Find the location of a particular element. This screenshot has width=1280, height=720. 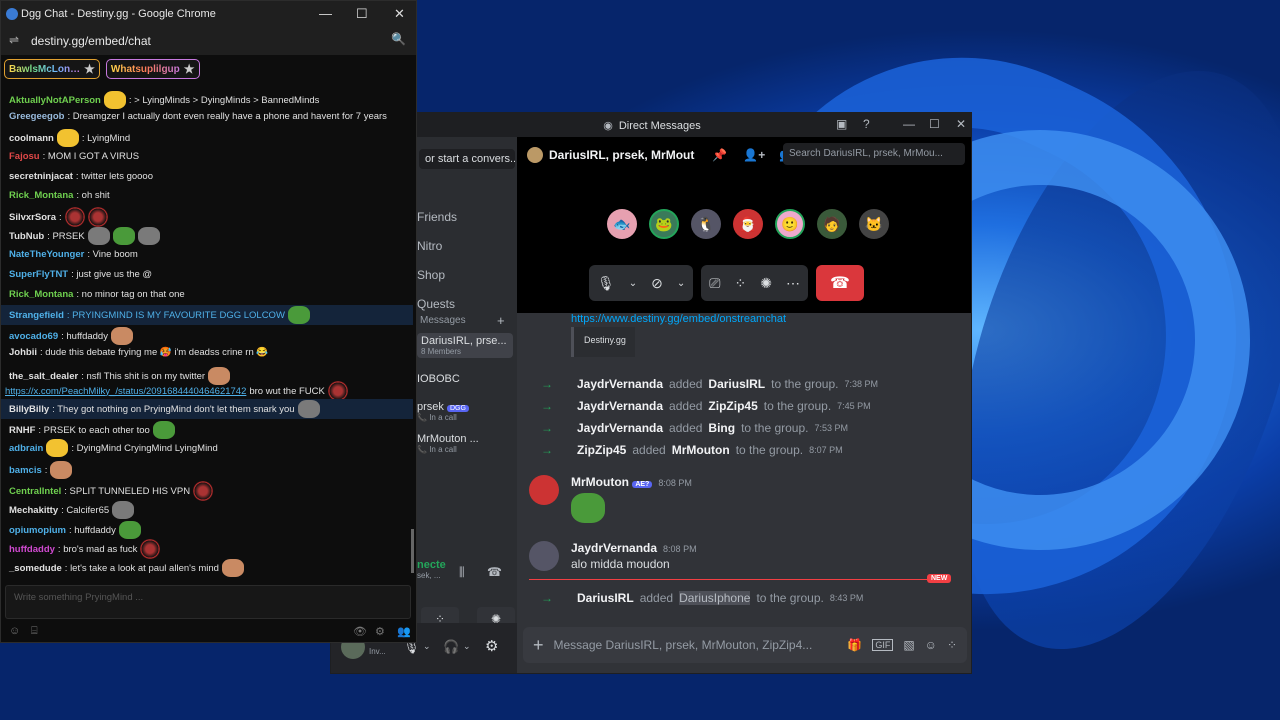

chat-username: SuperFlyTNT is located at coordinates (38, 274).